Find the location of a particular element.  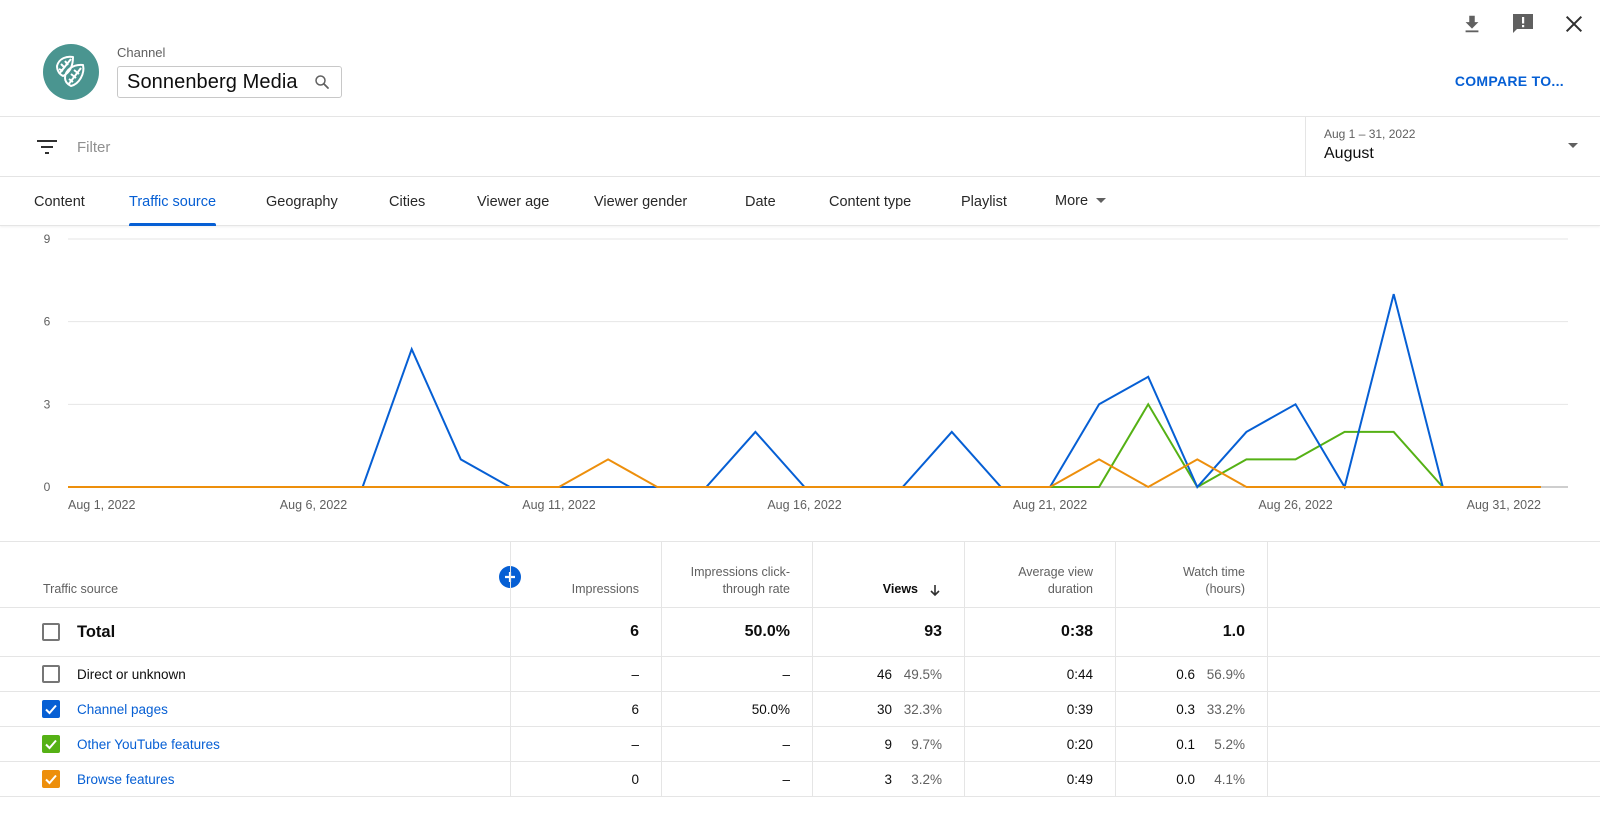

table-row: Direct or unknown – – 46 49.5% 0:44 0.6 56.9% is located at coordinates (800, 674).